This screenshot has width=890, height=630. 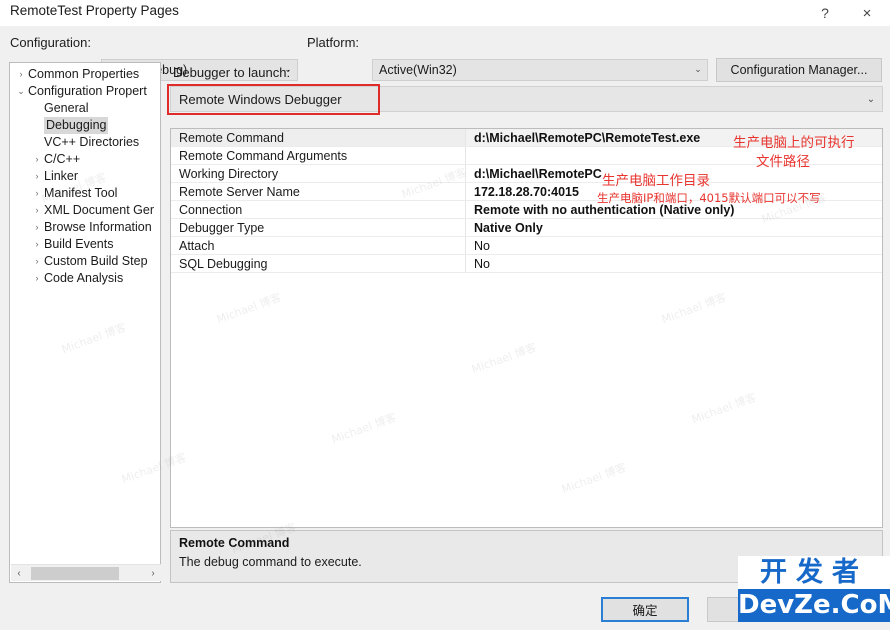 I want to click on sidebar-item-label: Configuration Propert, so click(x=87, y=91).